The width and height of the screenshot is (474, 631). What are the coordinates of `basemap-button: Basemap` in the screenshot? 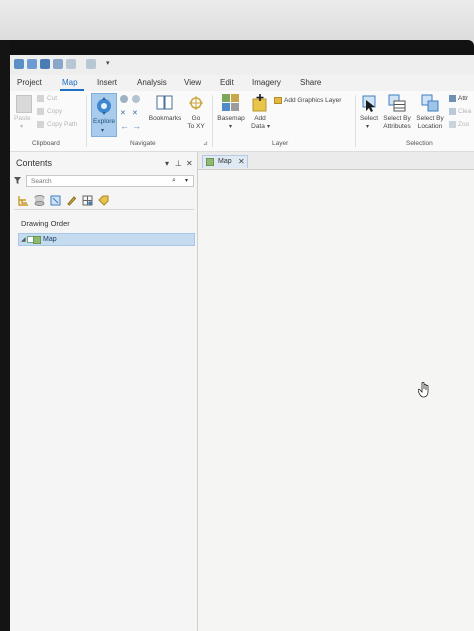 It's located at (231, 119).